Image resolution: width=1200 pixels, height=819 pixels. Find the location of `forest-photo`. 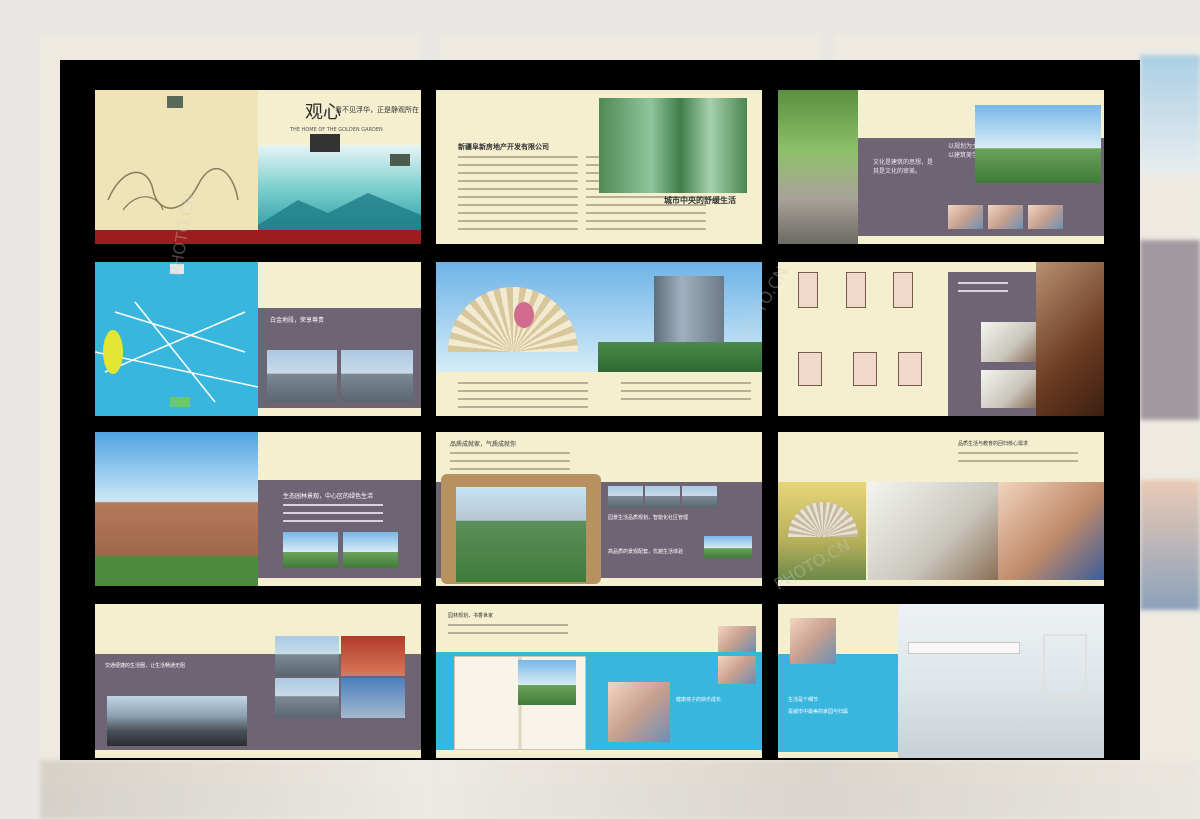

forest-photo is located at coordinates (673, 145).